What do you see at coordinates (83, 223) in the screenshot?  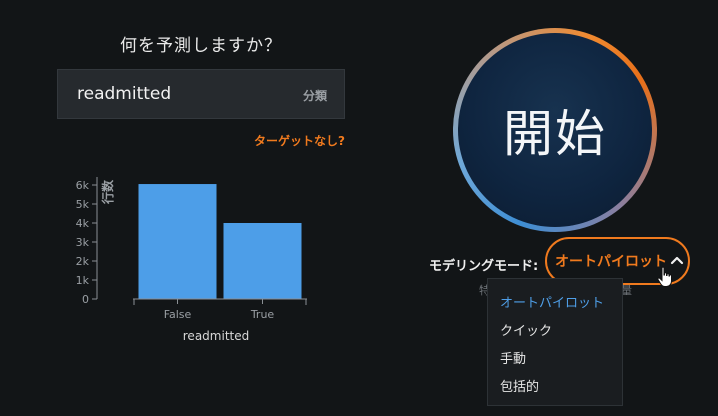 I see `y-tick-label: 4k` at bounding box center [83, 223].